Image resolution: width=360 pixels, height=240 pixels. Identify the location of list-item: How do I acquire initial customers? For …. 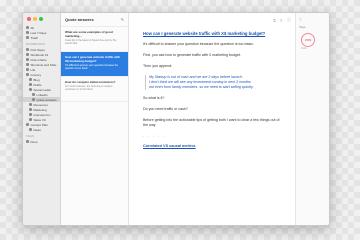
(94, 89).